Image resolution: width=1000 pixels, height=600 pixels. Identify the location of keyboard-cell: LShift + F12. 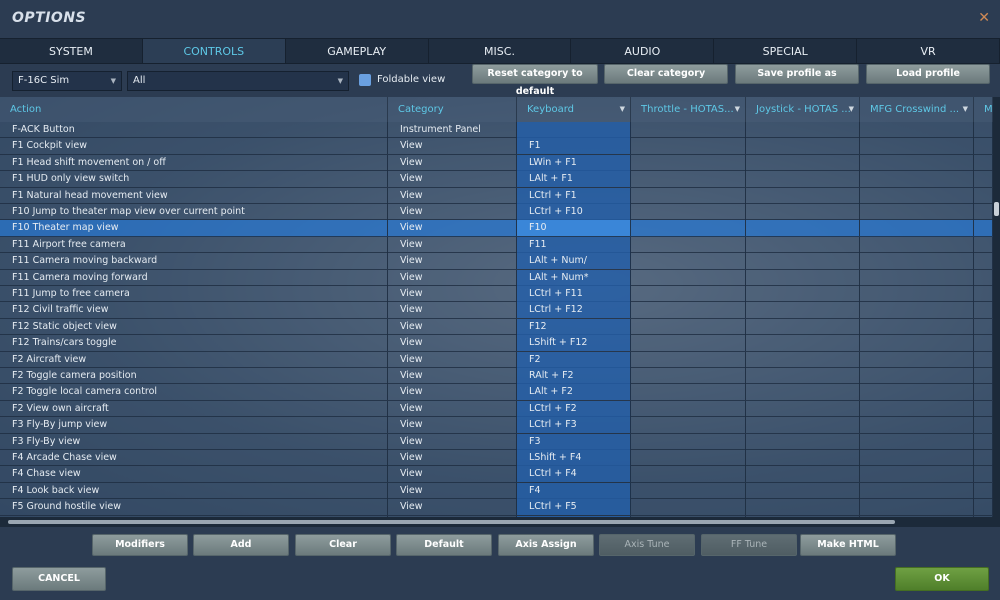
(574, 343).